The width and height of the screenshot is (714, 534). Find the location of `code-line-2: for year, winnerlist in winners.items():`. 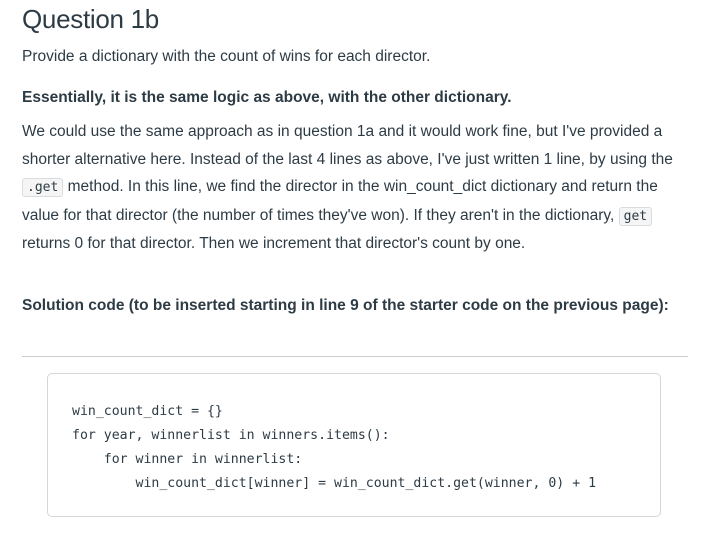

code-line-2: for year, winnerlist in winners.items(): is located at coordinates (231, 435).